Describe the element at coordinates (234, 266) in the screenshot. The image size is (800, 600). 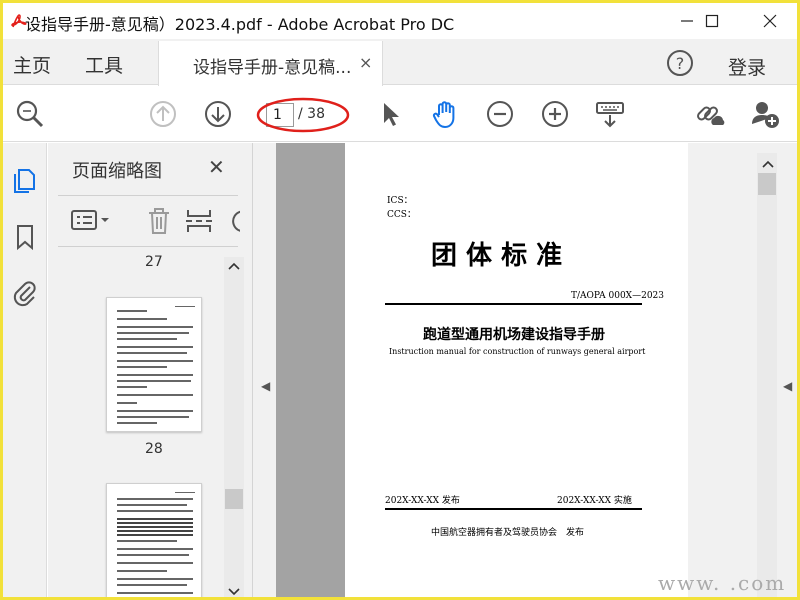
I see `scroll-up-icon` at that location.